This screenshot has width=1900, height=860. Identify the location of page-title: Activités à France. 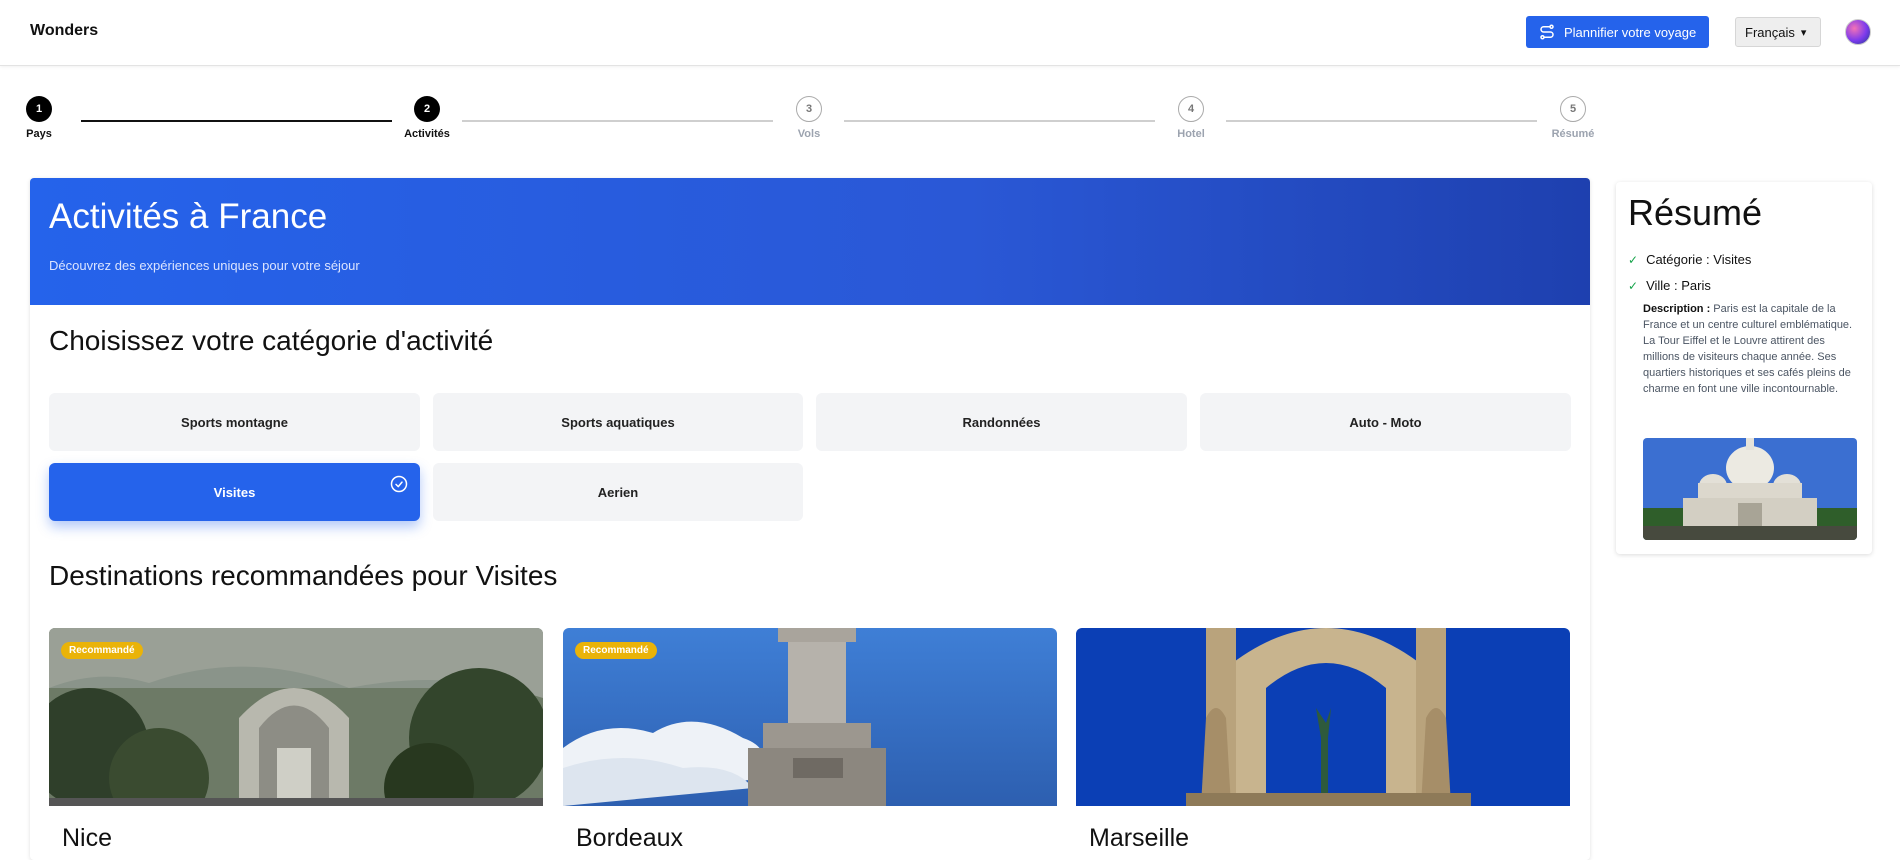
(188, 216).